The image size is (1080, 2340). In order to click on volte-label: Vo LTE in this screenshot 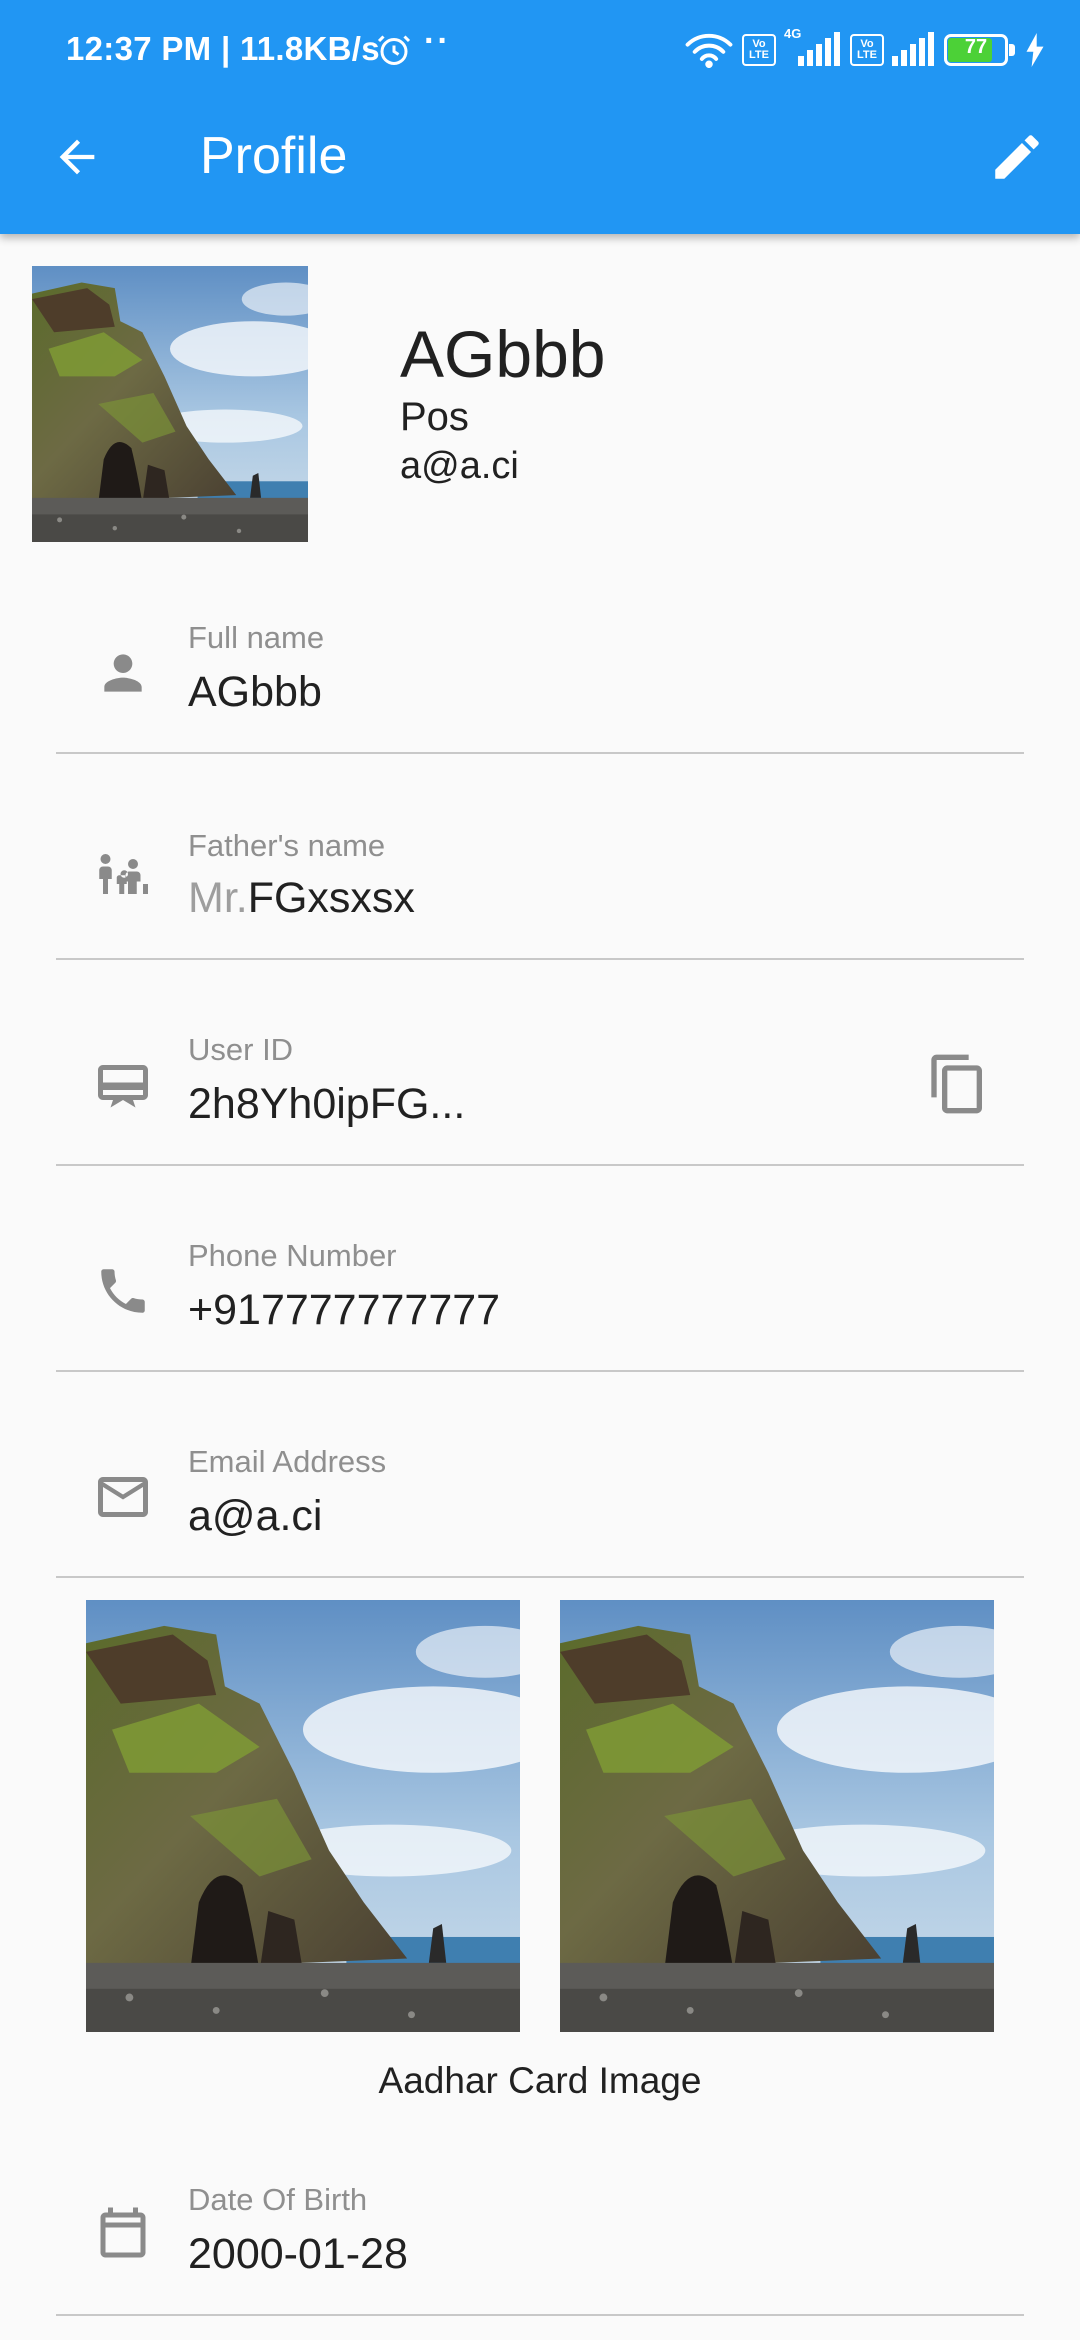, I will do `click(759, 49)`.